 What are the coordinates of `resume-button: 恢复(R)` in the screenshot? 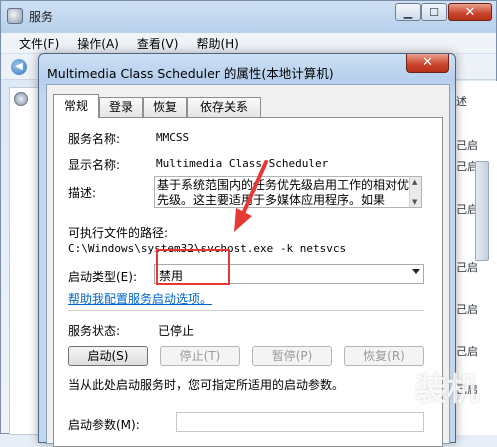 It's located at (384, 356).